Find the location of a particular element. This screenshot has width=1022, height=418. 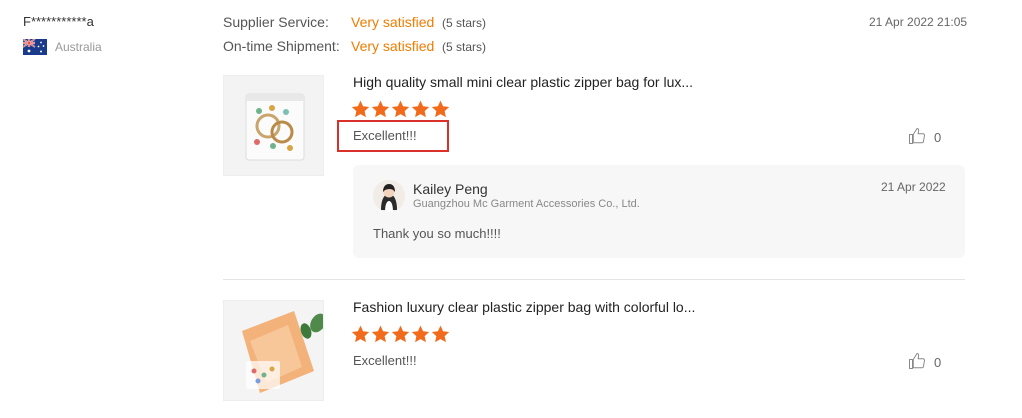

supplier-service-value: Very satisfied is located at coordinates (393, 22).